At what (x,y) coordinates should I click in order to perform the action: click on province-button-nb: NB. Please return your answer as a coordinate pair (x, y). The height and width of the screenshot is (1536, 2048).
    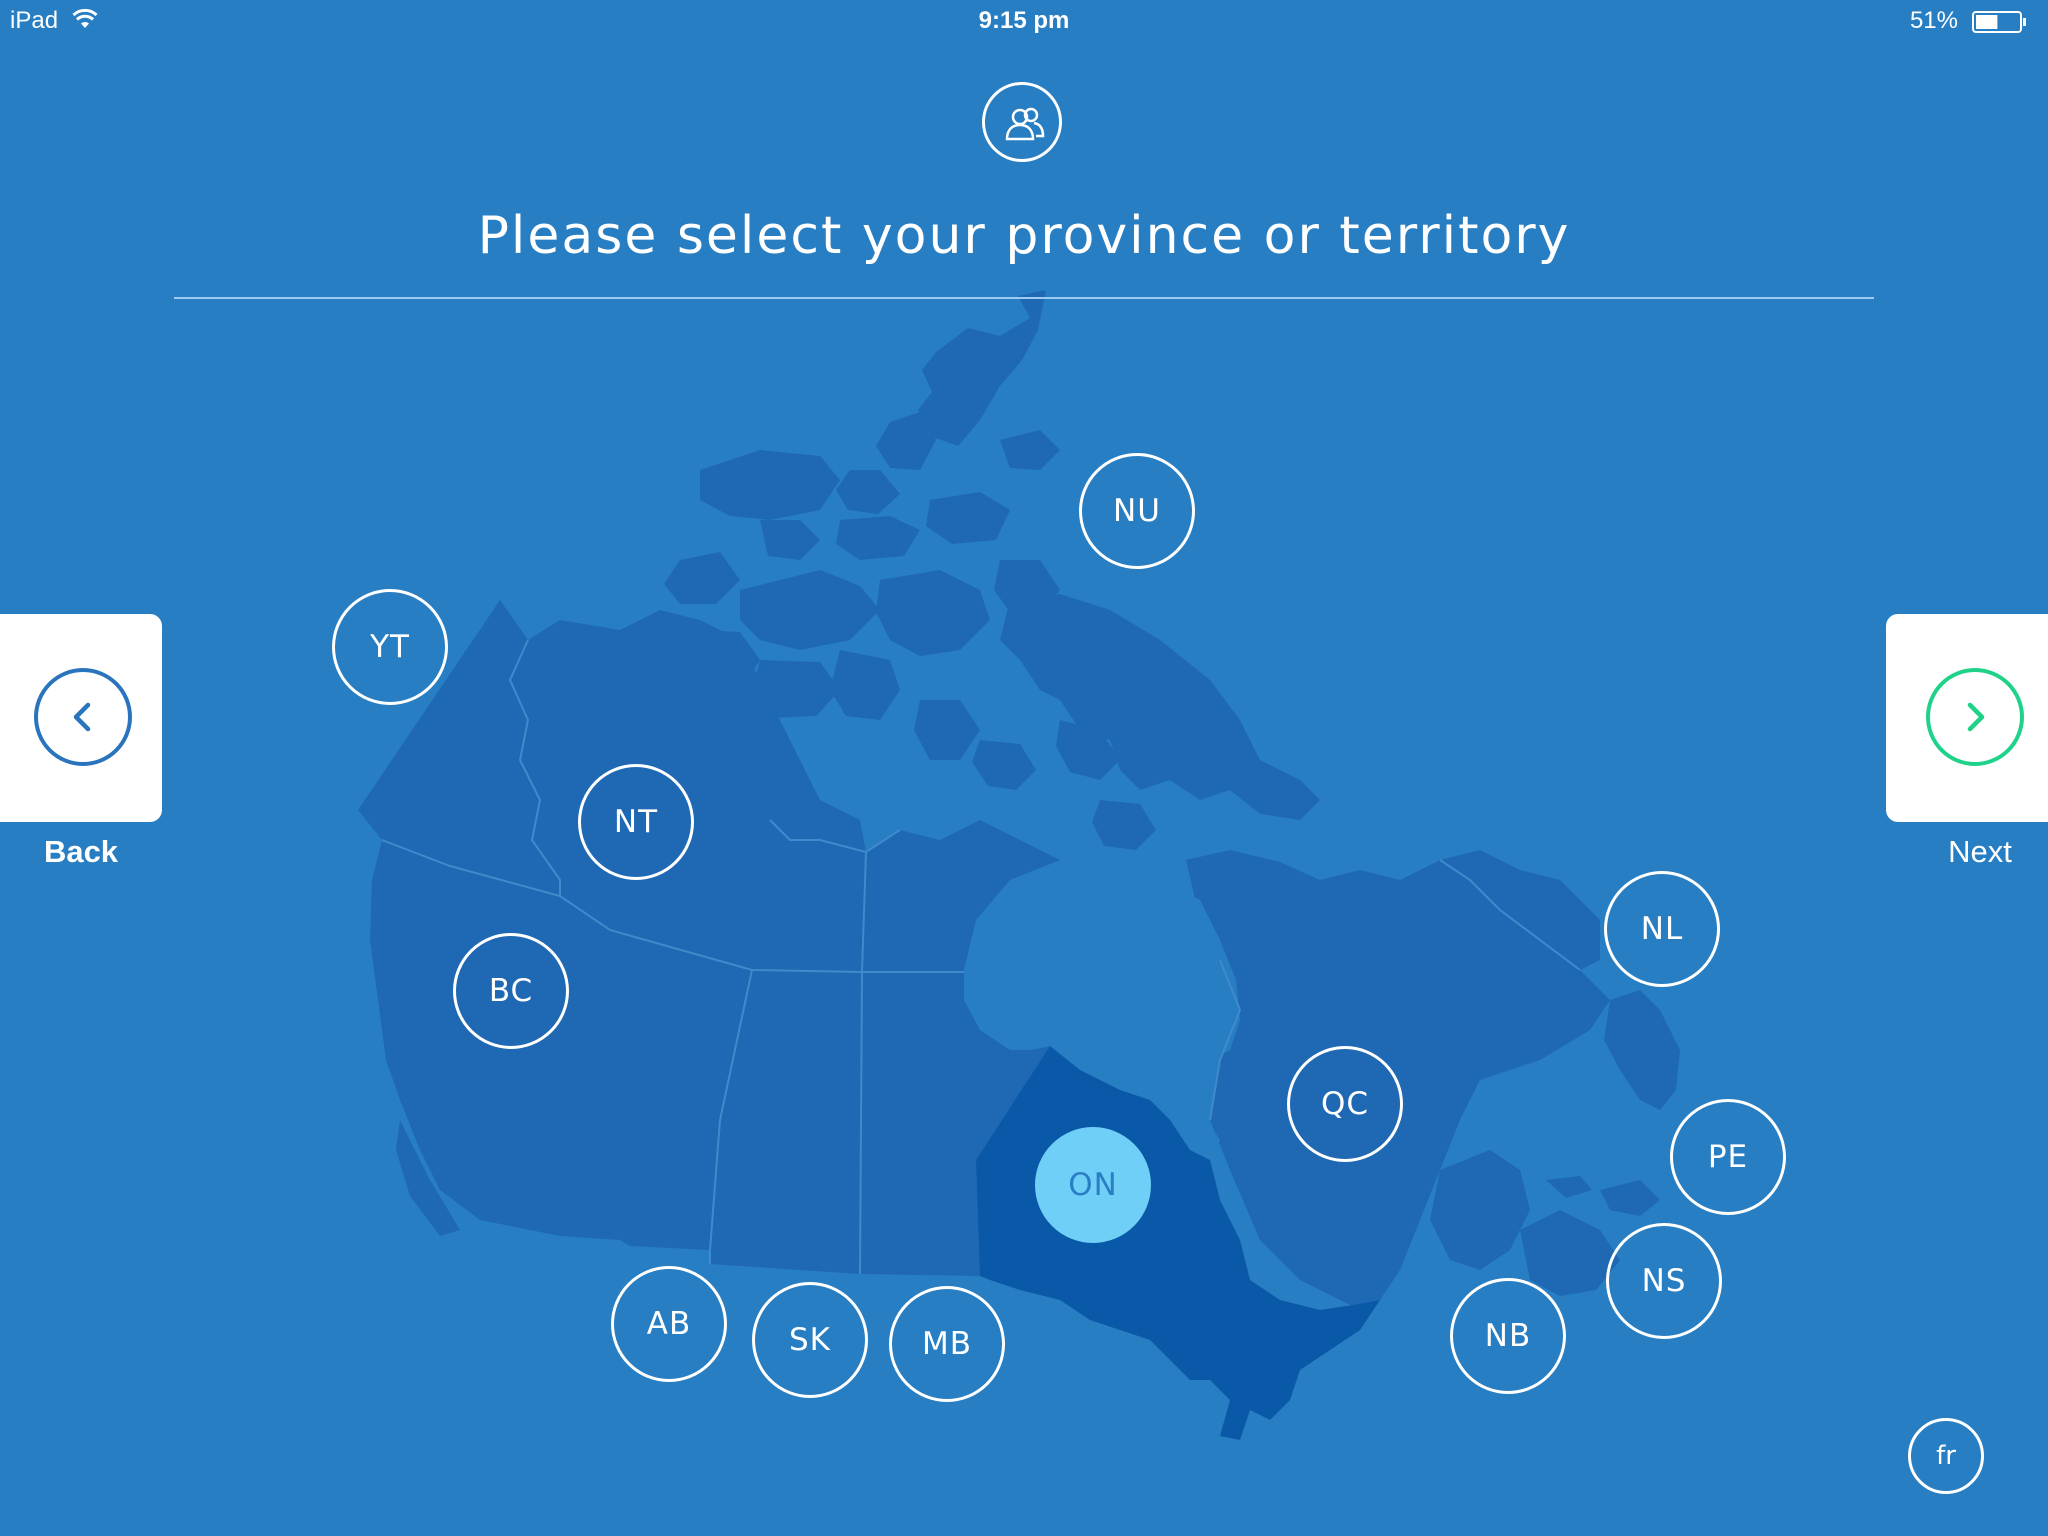
    Looking at the image, I should click on (1508, 1336).